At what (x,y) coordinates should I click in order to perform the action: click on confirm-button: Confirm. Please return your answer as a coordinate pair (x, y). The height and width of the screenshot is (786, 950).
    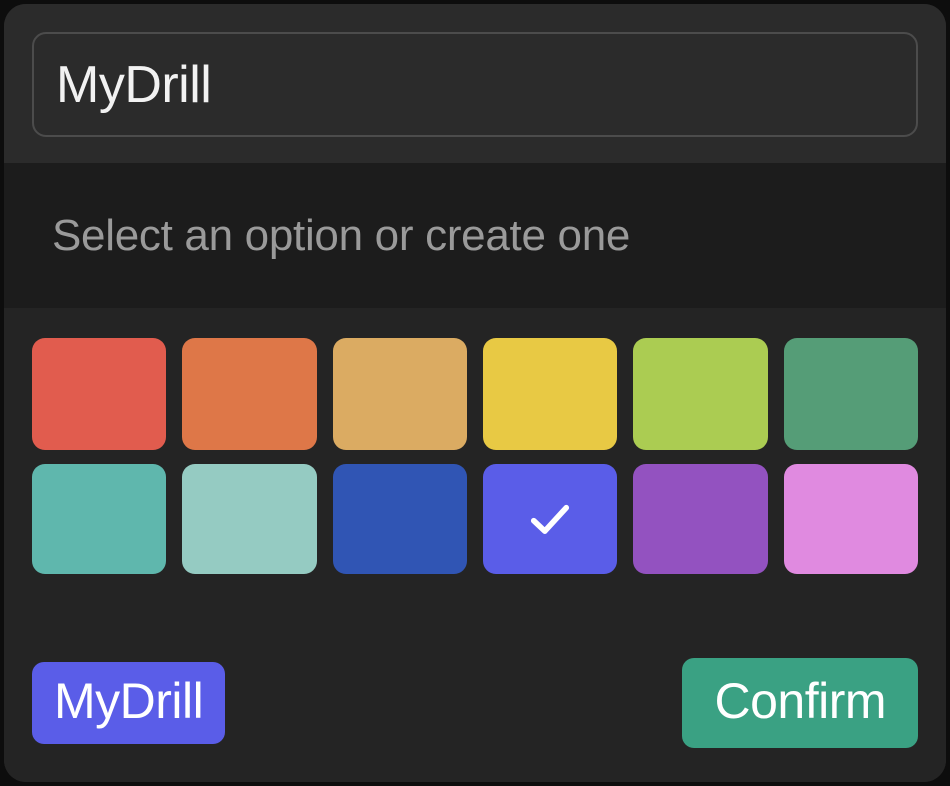
    Looking at the image, I should click on (800, 703).